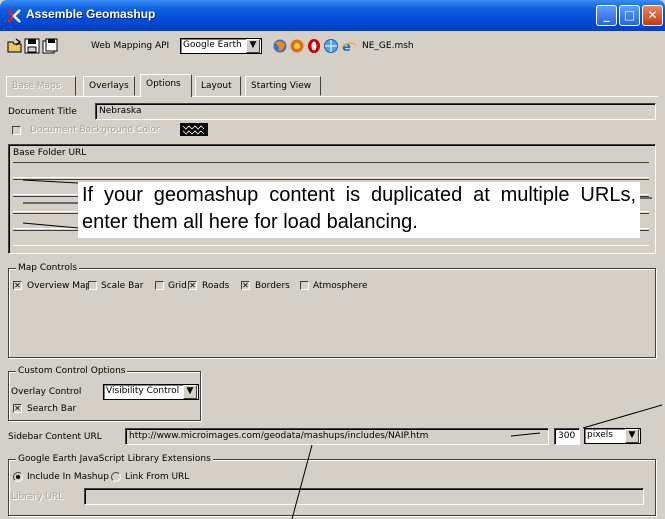 The image size is (665, 519). Describe the element at coordinates (91, 14) in the screenshot. I see `window-title: Assemble Geomashup` at that location.